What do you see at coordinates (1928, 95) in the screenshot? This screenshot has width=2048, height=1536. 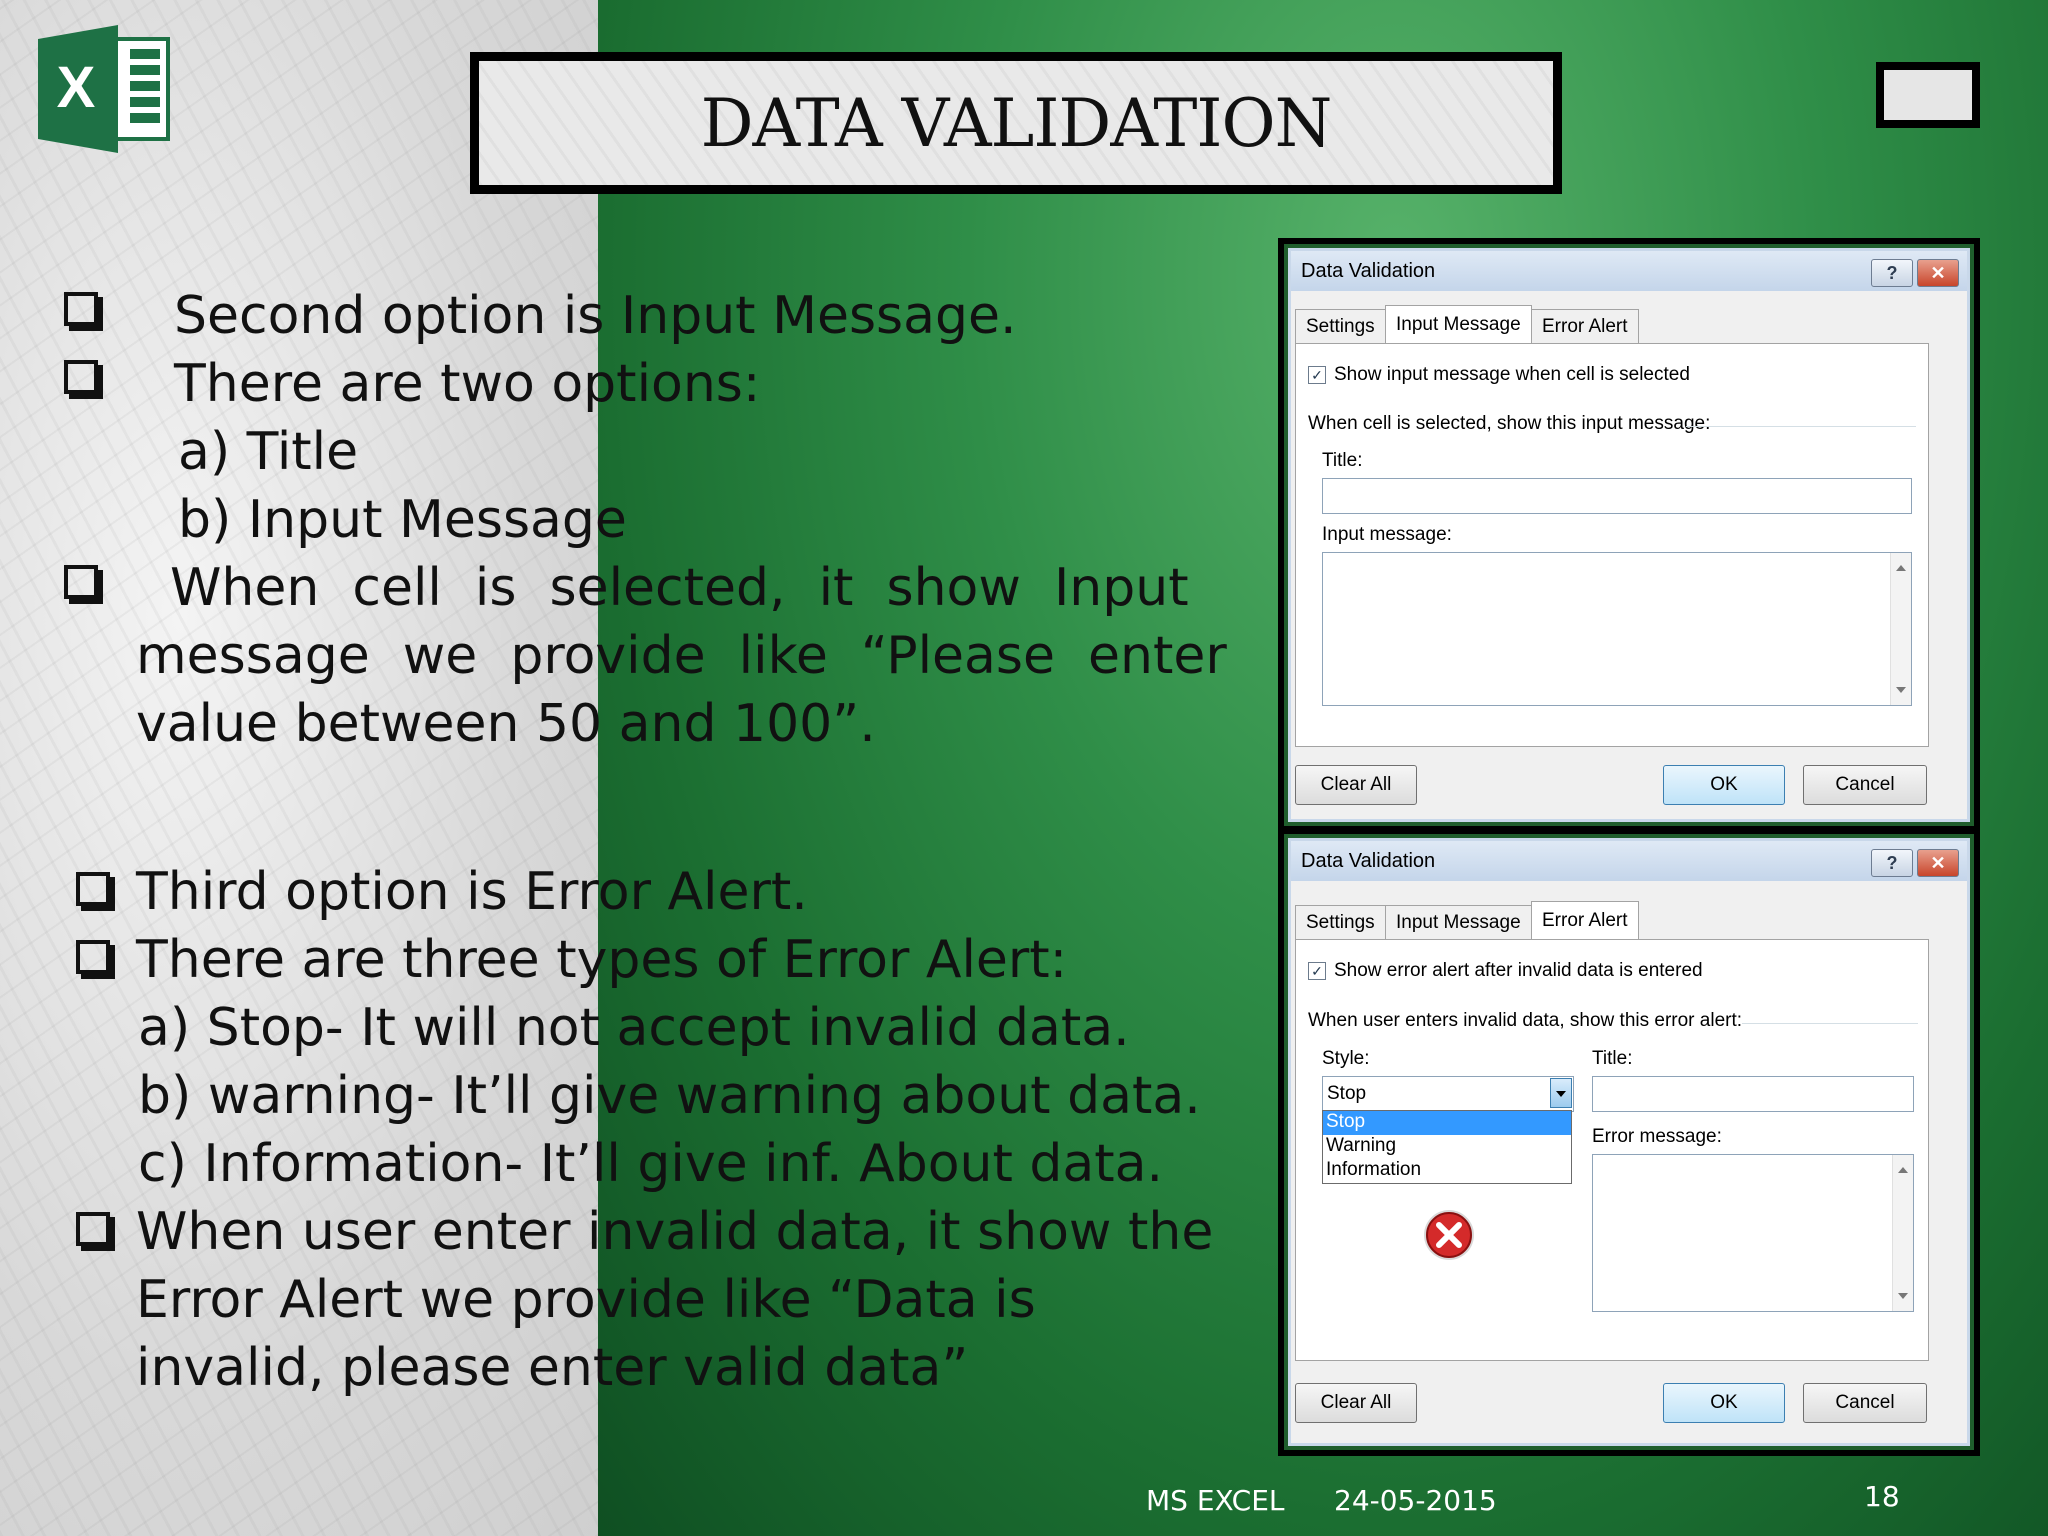 I see `decorative-box` at bounding box center [1928, 95].